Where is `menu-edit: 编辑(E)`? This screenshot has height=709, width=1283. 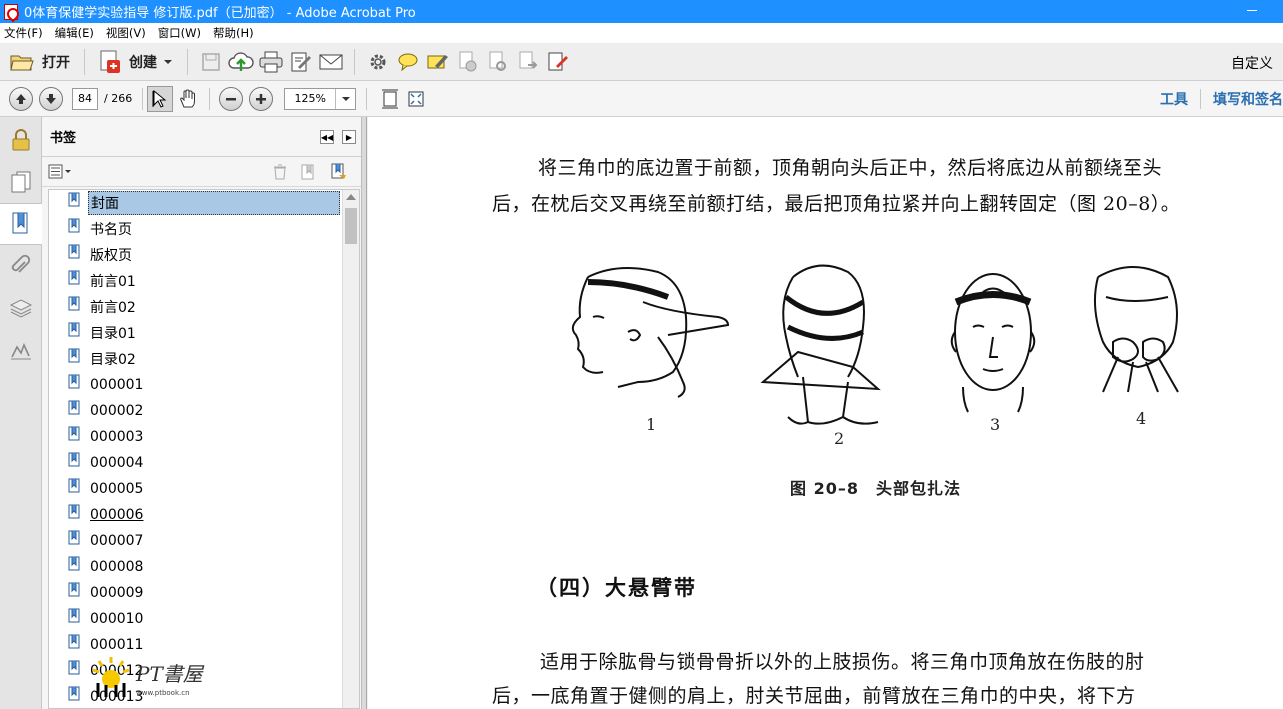 menu-edit: 编辑(E) is located at coordinates (74, 33).